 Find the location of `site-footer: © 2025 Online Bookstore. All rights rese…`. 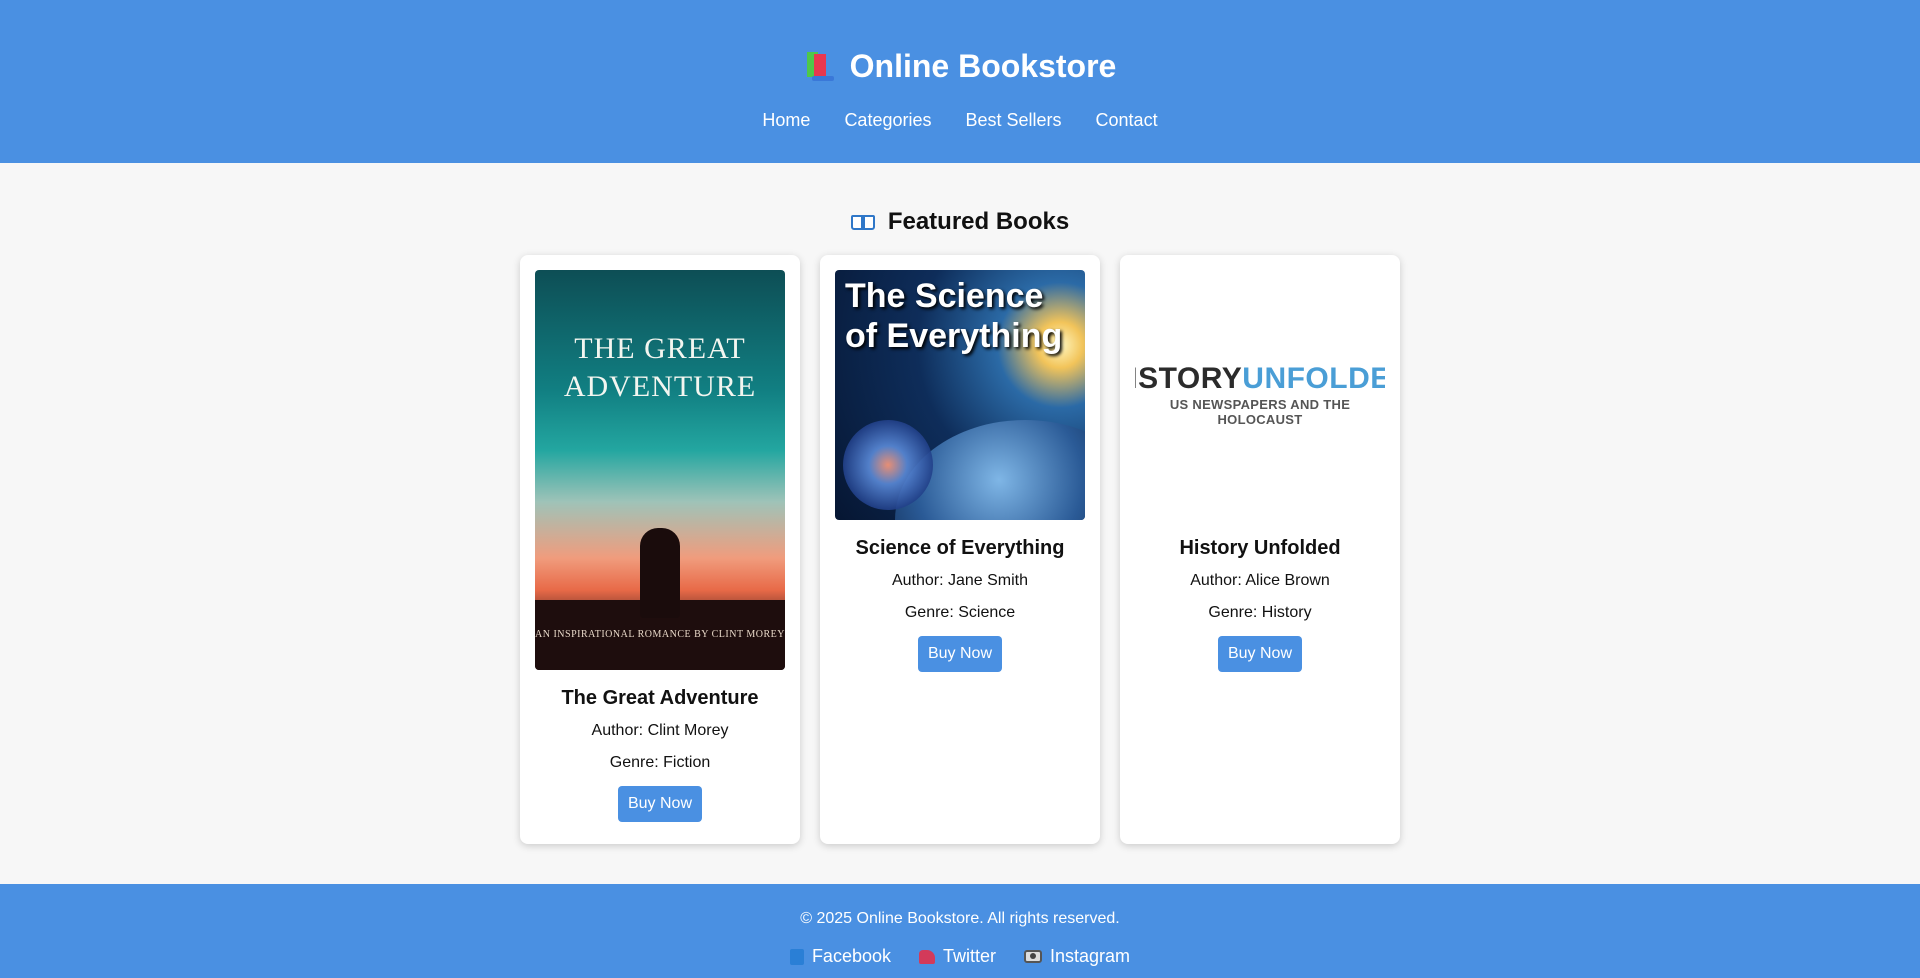

site-footer: © 2025 Online Bookstore. All rights rese… is located at coordinates (960, 931).